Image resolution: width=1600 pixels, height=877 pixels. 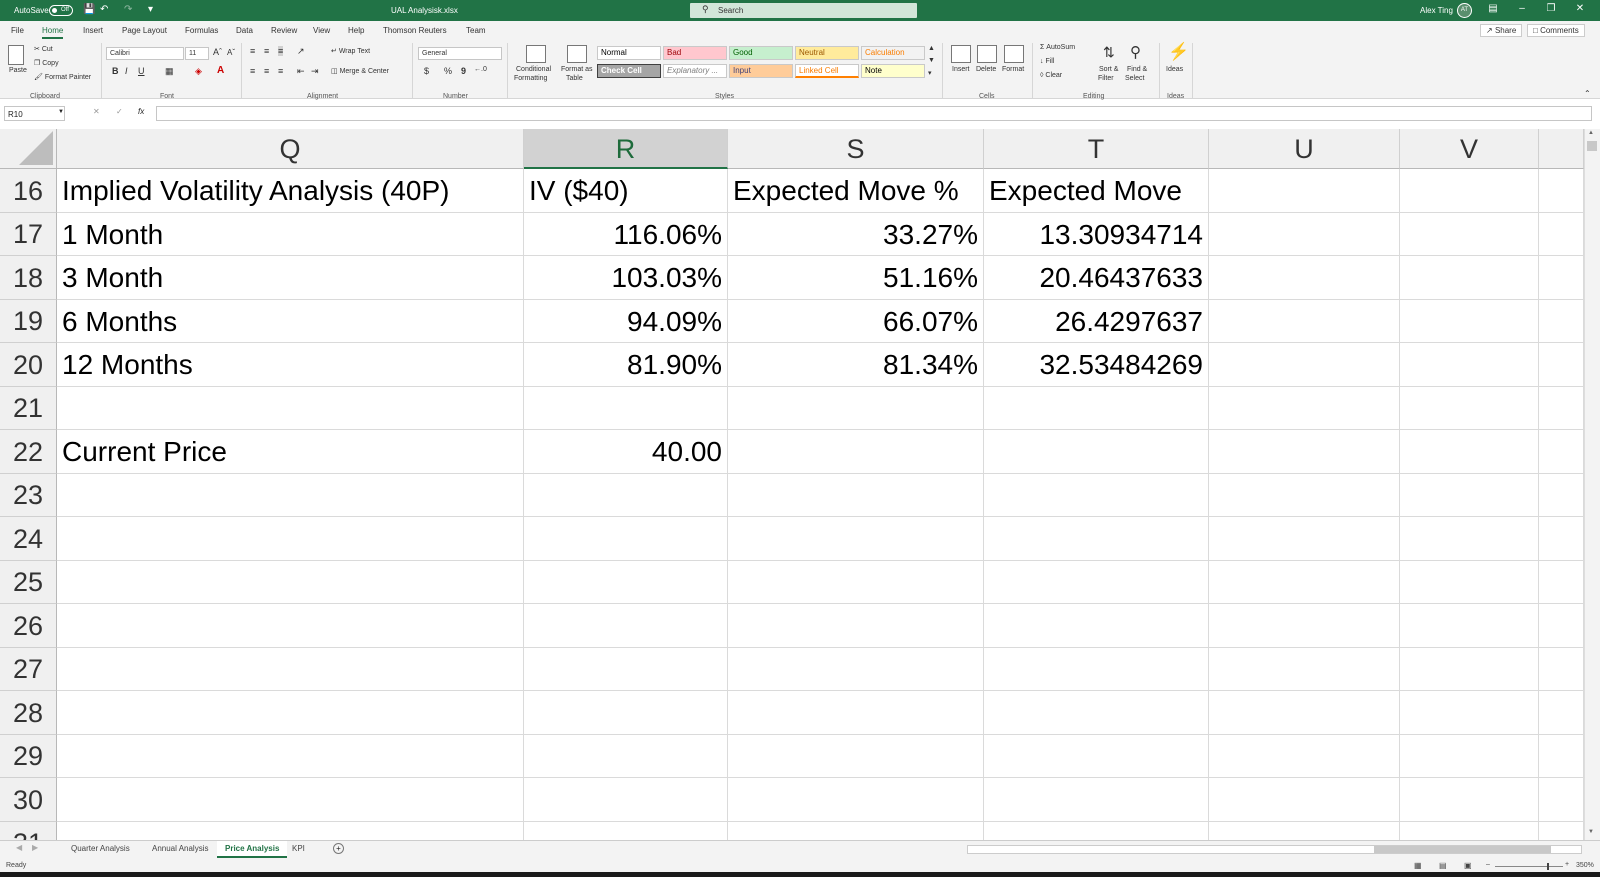 What do you see at coordinates (1108, 69) in the screenshot?
I see `sort-label: Sort &` at bounding box center [1108, 69].